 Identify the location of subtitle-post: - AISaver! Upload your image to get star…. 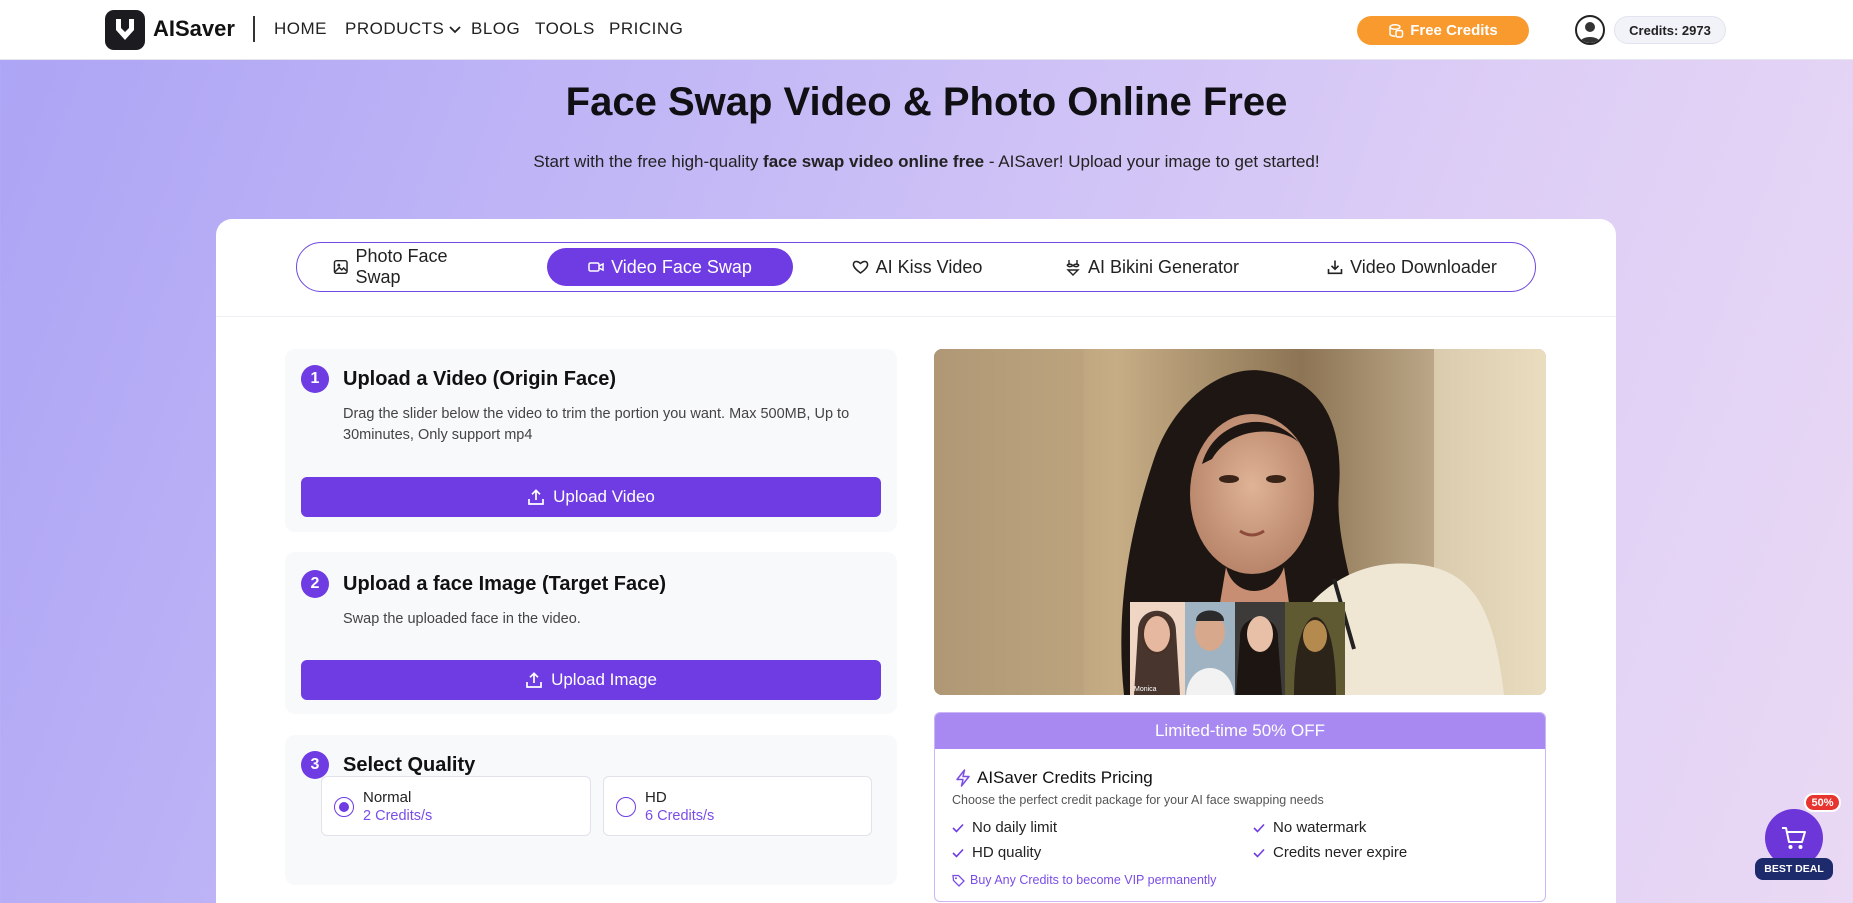
(1152, 161).